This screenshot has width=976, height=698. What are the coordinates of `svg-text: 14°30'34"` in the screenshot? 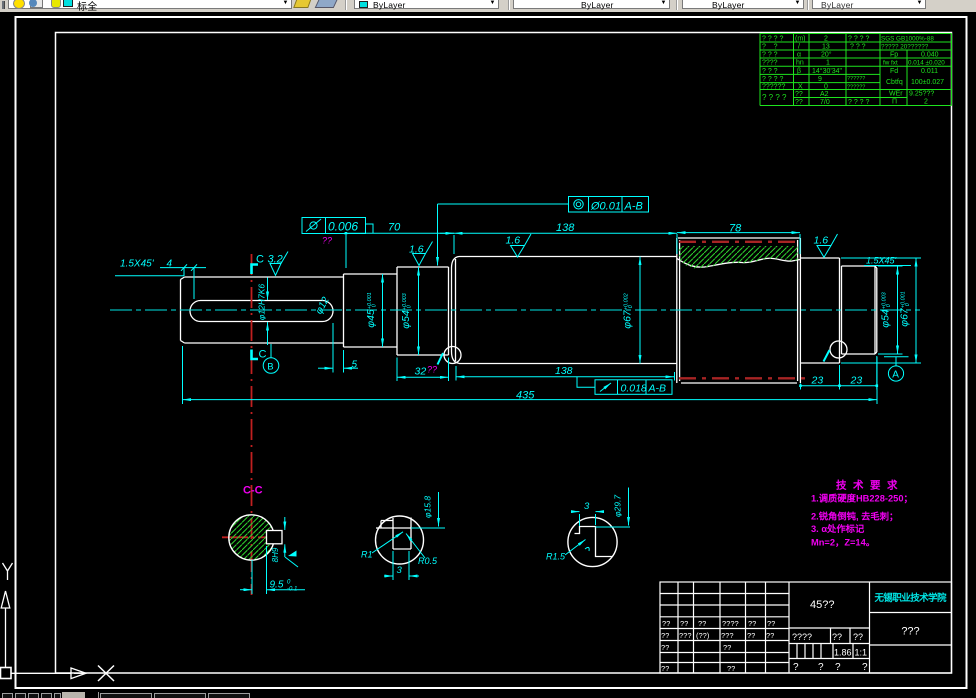 It's located at (827, 71).